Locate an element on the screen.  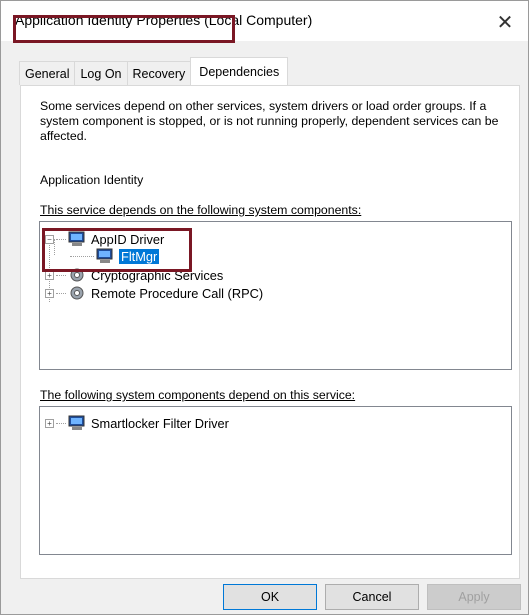
gear-icon is located at coordinates (77, 293).